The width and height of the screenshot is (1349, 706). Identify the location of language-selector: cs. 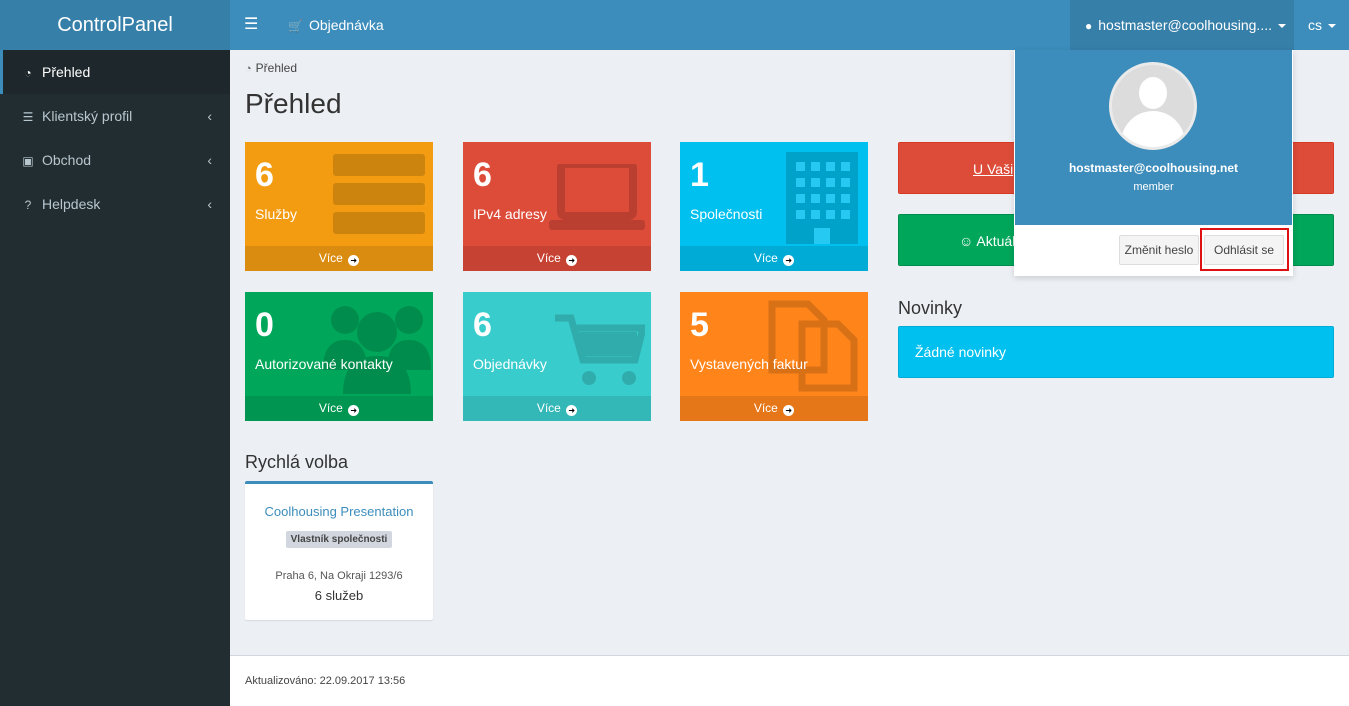
(1322, 25).